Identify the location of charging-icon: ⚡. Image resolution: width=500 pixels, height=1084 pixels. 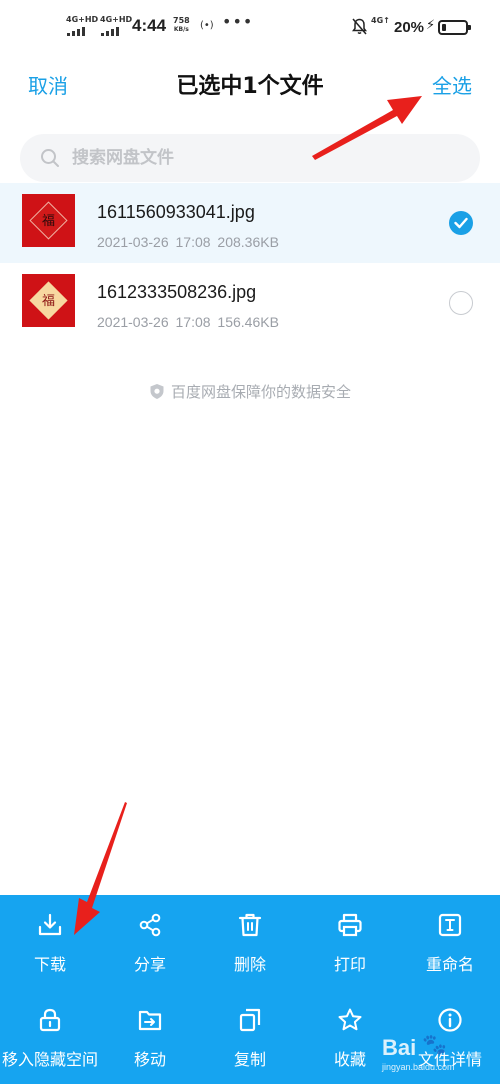
(431, 25).